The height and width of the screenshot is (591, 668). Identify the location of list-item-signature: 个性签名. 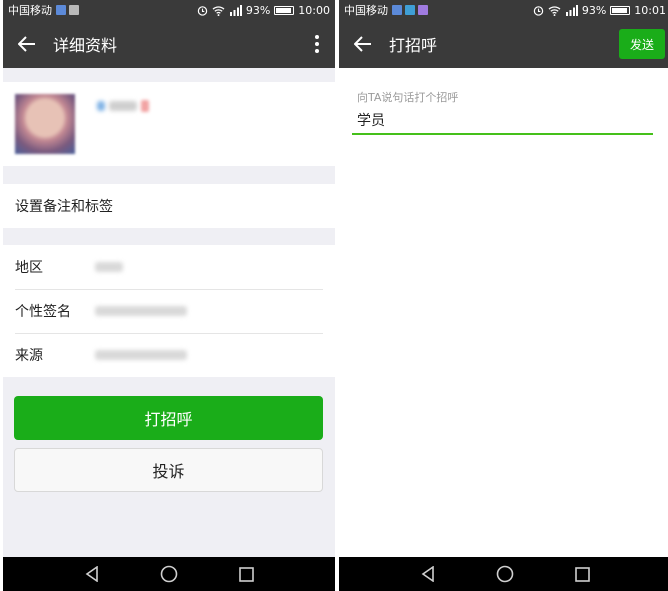
(169, 311).